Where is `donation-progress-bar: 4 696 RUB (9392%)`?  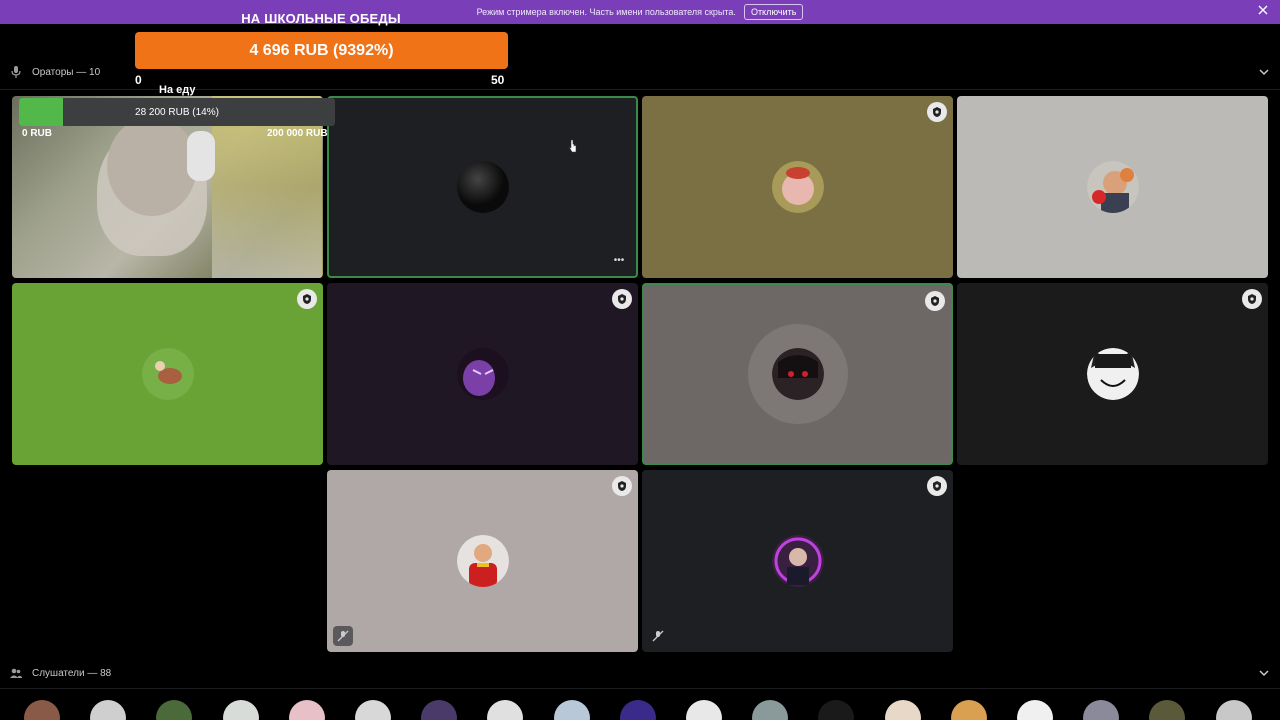 donation-progress-bar: 4 696 RUB (9392%) is located at coordinates (321, 50).